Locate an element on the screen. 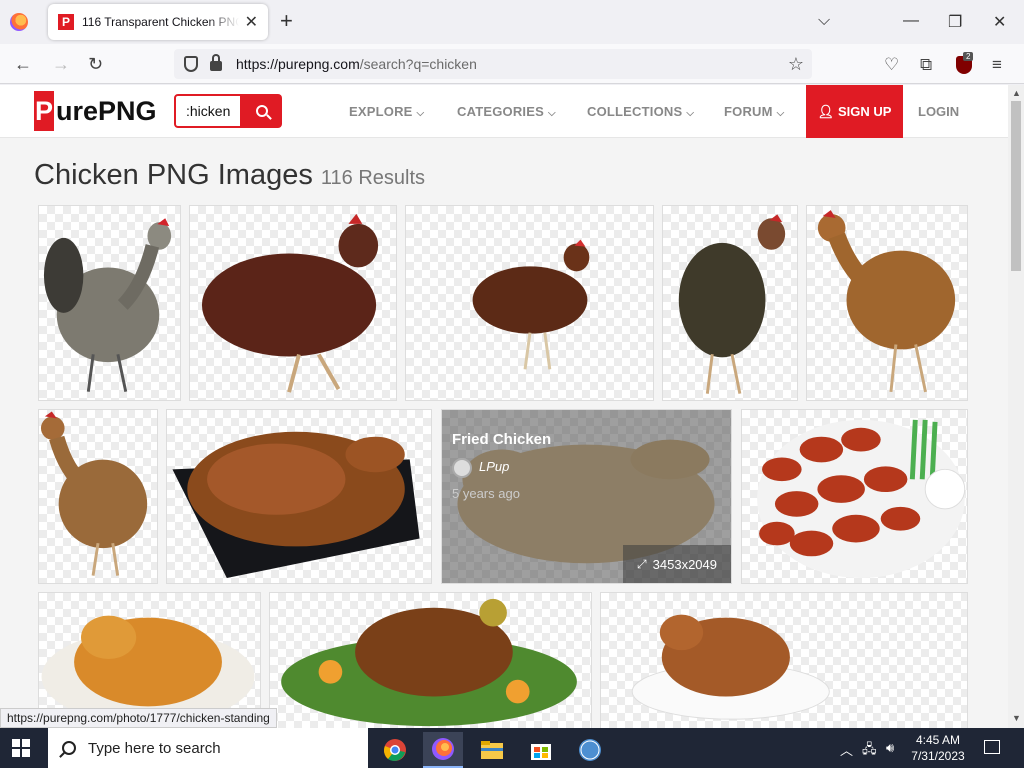 The width and height of the screenshot is (1024, 768). image-title: Fried Chicken is located at coordinates (501, 439).